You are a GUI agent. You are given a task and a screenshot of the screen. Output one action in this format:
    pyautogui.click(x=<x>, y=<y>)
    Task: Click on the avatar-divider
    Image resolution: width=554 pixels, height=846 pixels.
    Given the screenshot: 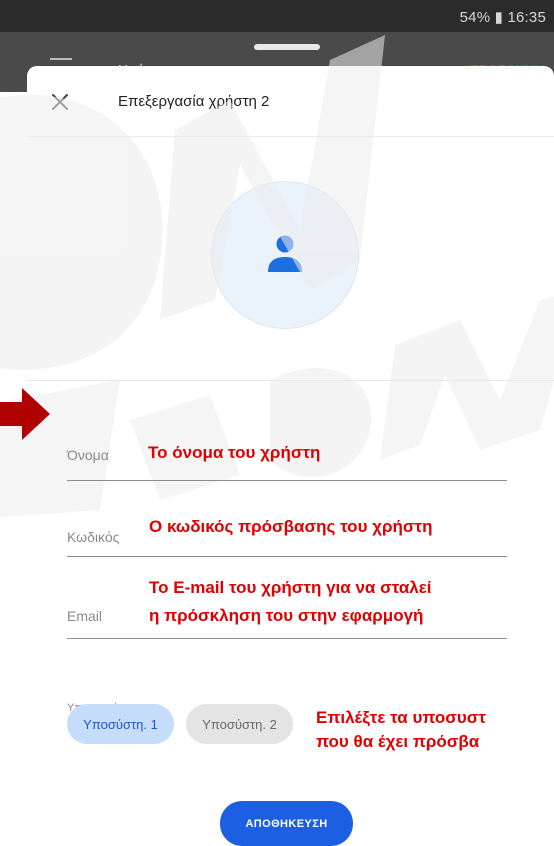 What is the action you would take?
    pyautogui.click(x=290, y=380)
    